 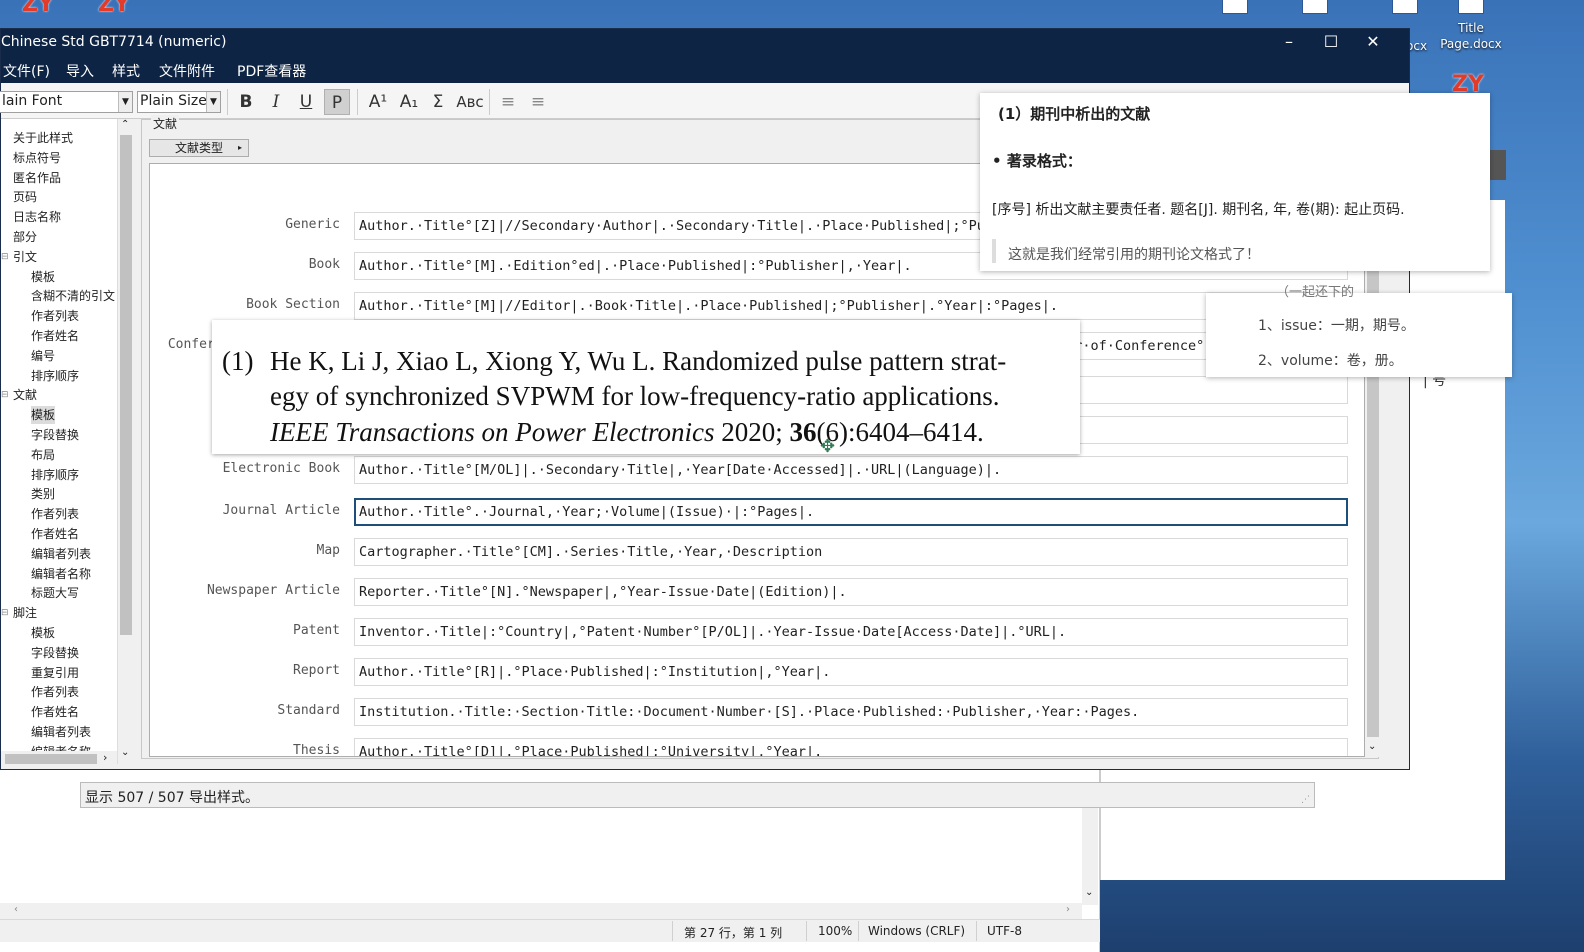 I want to click on menu-style: 样式, so click(x=126, y=71).